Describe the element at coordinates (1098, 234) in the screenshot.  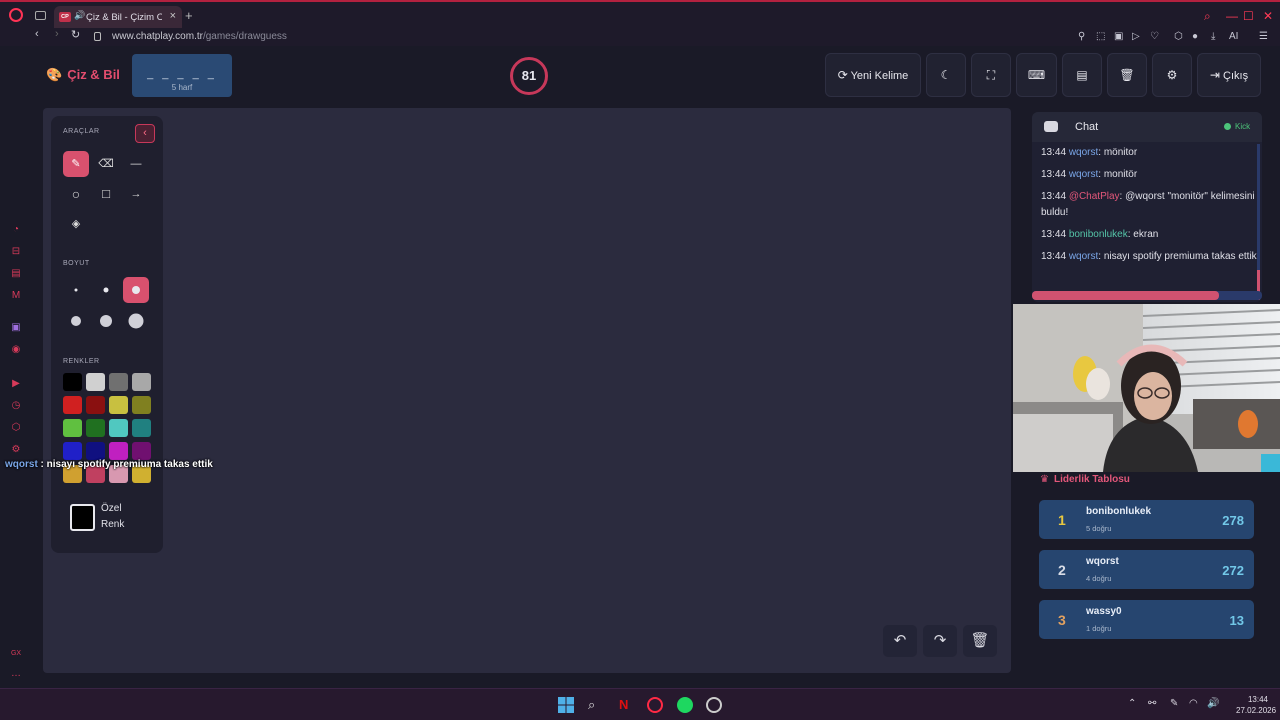
I see `message-user: bonibonlukek` at that location.